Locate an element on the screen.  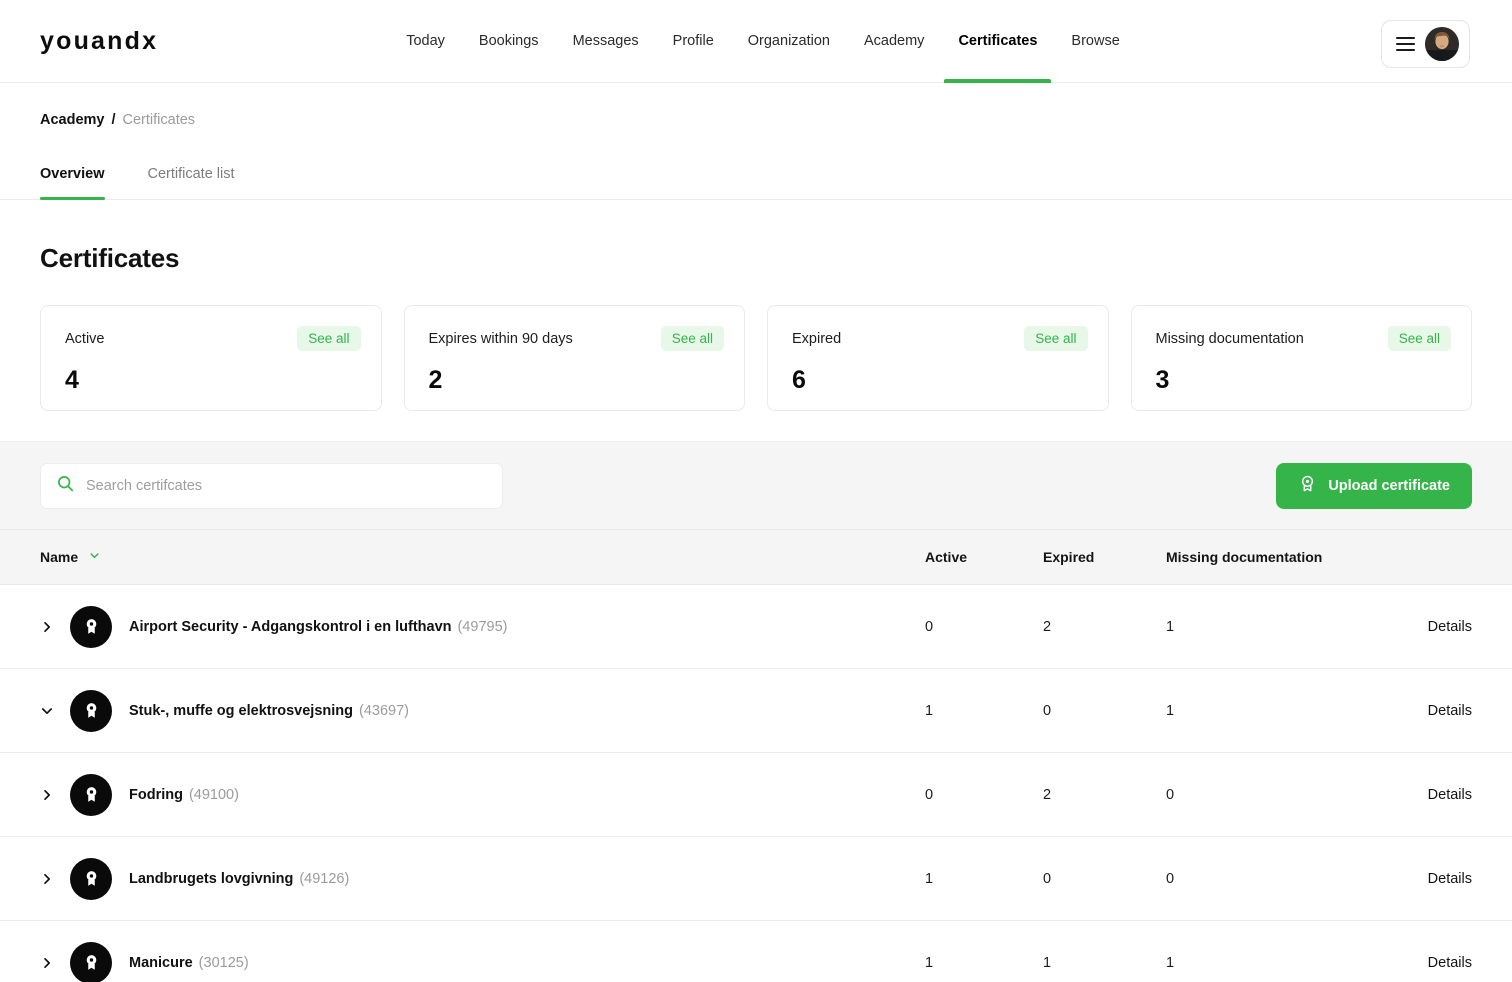
nav-item-academy: Academy is located at coordinates (894, 41).